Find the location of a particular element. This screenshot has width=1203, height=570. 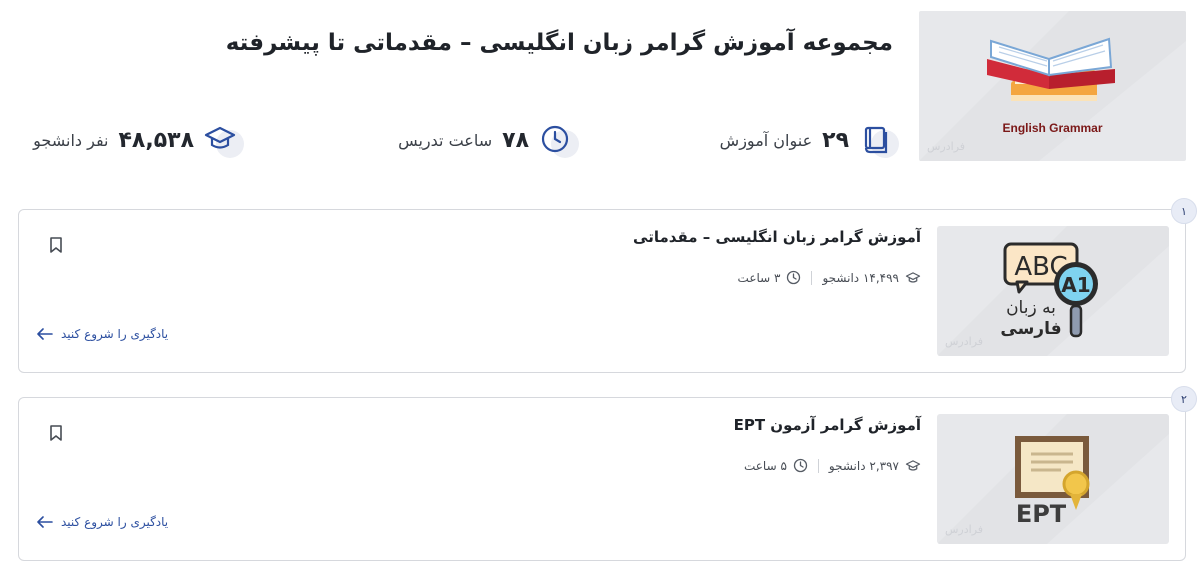

thumb-line1: به زبان is located at coordinates (1031, 308).